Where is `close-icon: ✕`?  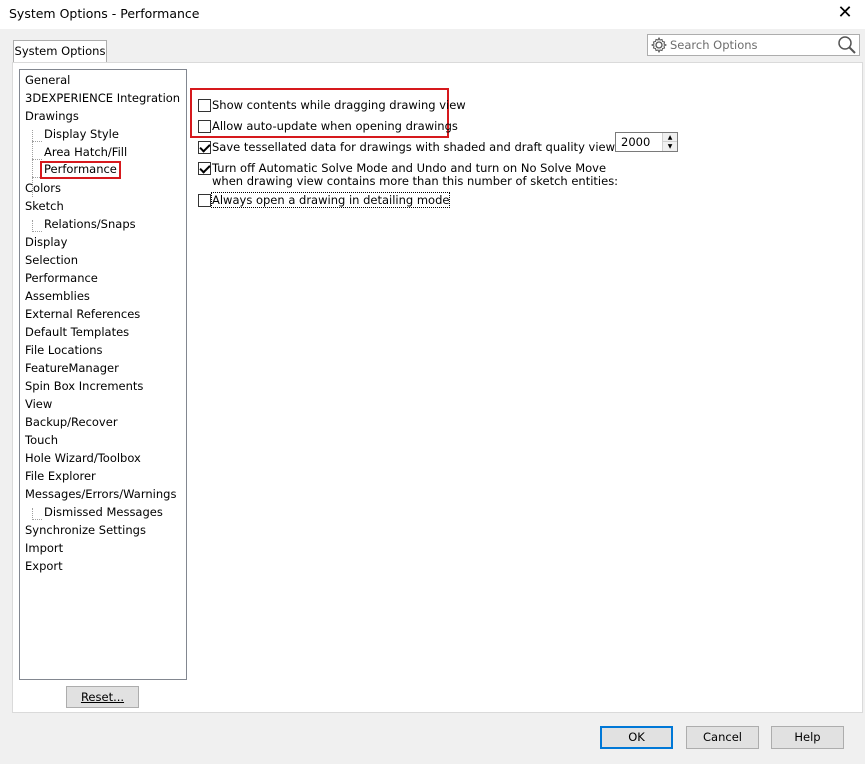
close-icon: ✕ is located at coordinates (845, 12).